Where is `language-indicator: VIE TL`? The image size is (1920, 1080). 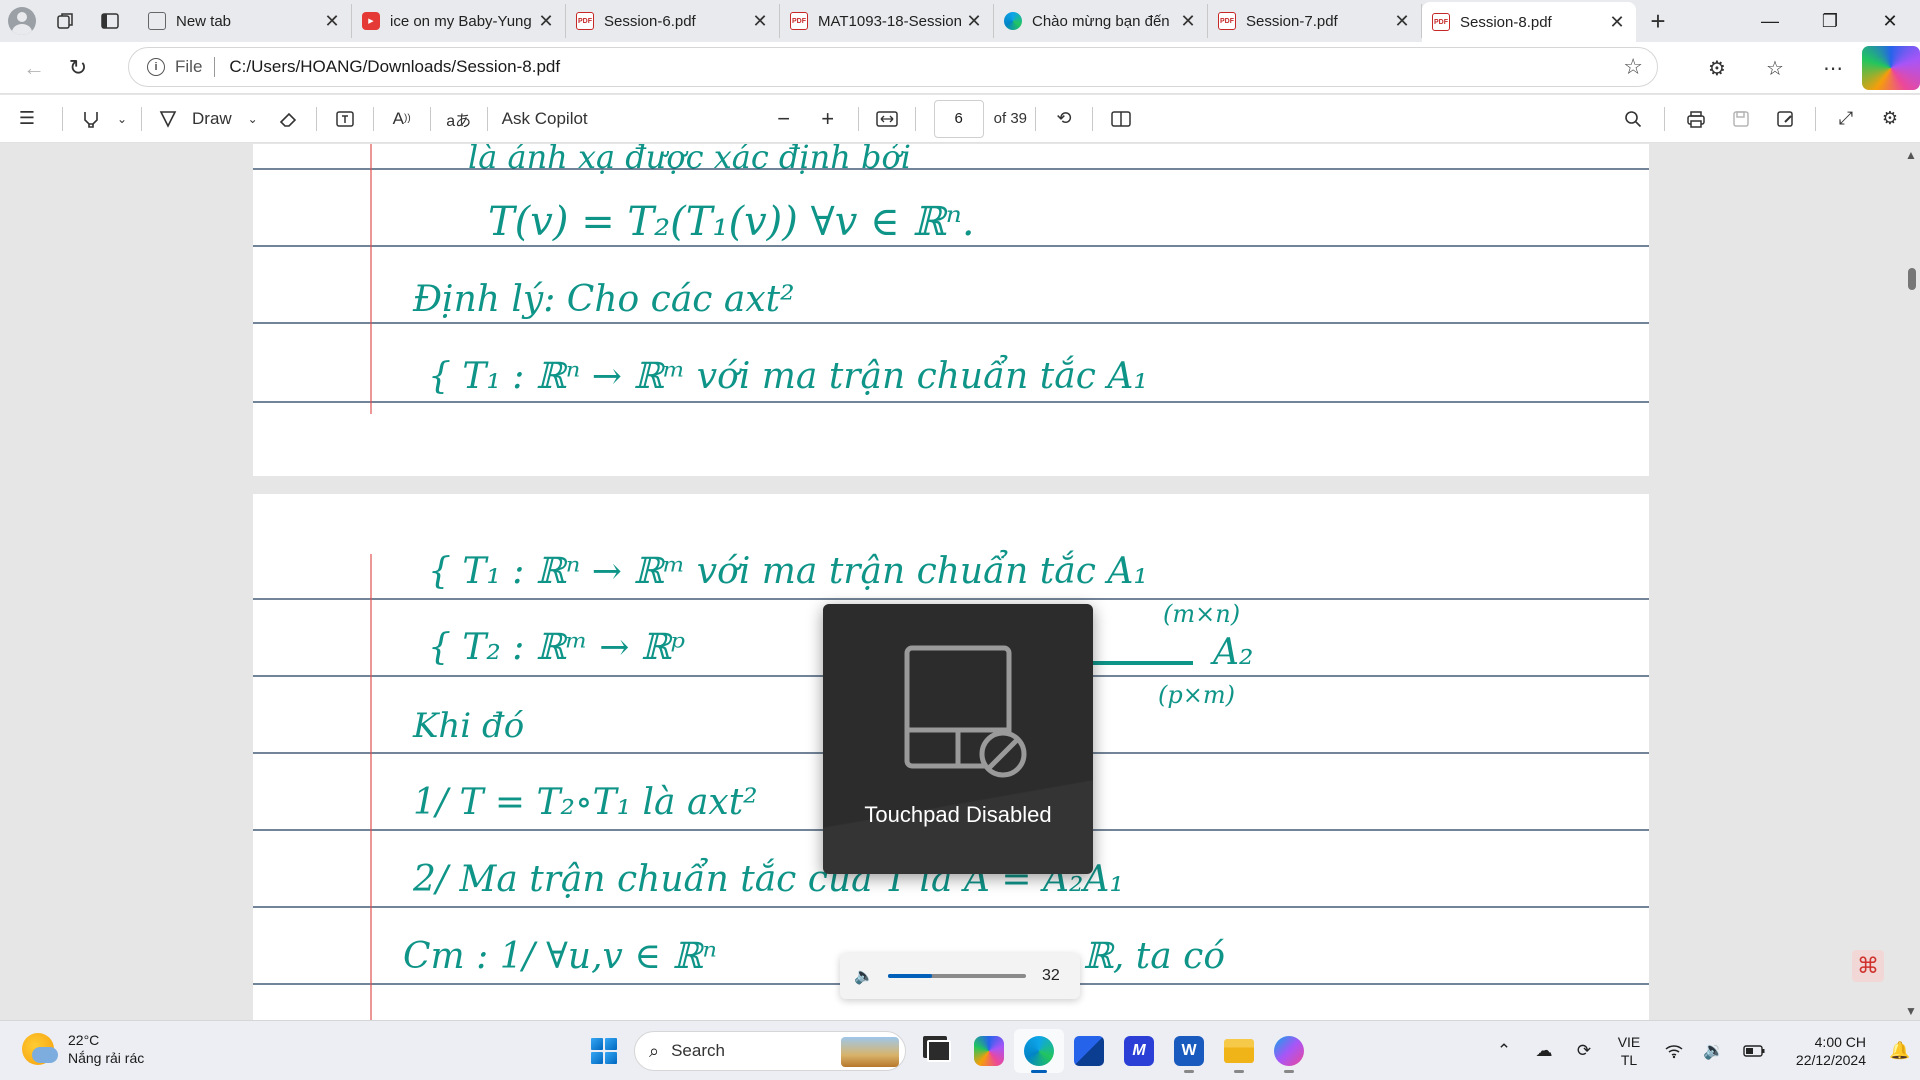
language-indicator: VIE TL is located at coordinates (1629, 1051).